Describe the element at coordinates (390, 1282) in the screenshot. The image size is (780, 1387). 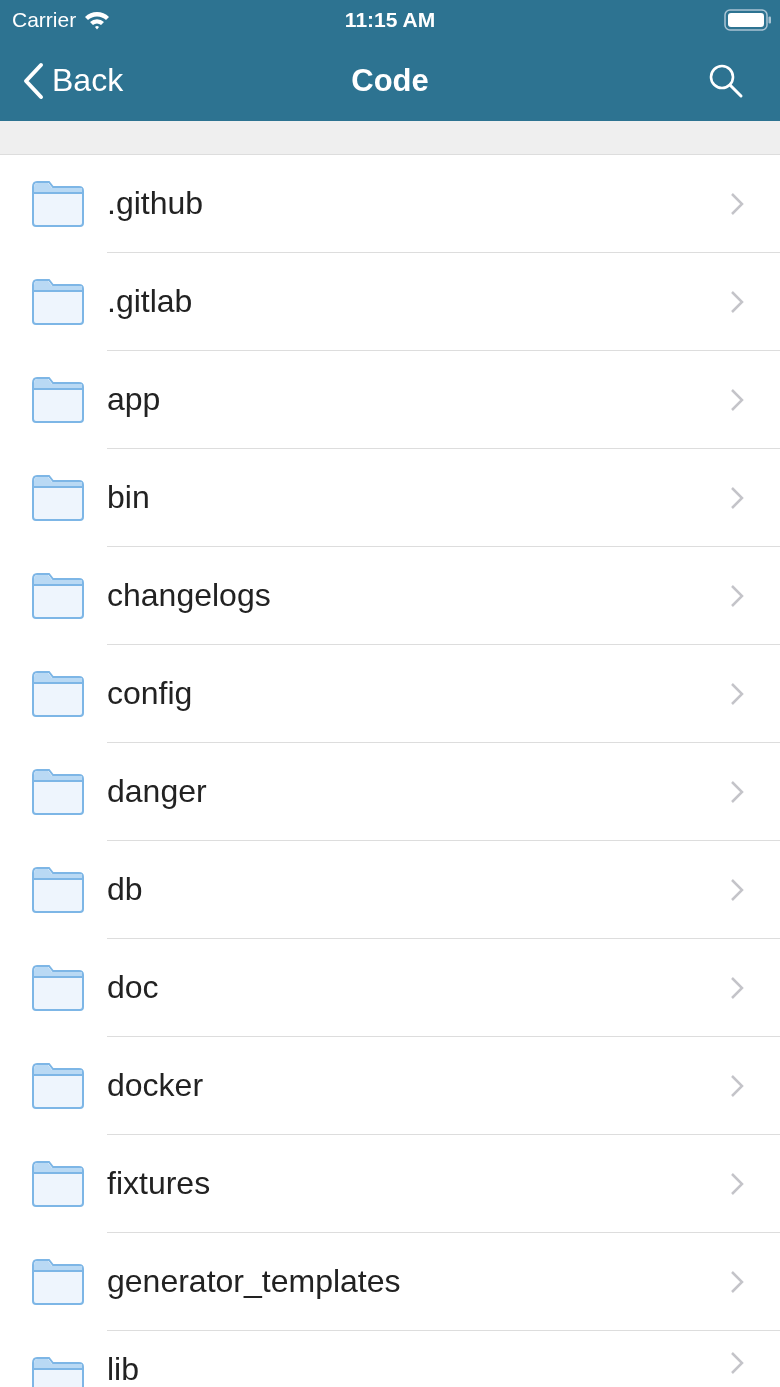
I see `folder-row: generator_templates` at that location.